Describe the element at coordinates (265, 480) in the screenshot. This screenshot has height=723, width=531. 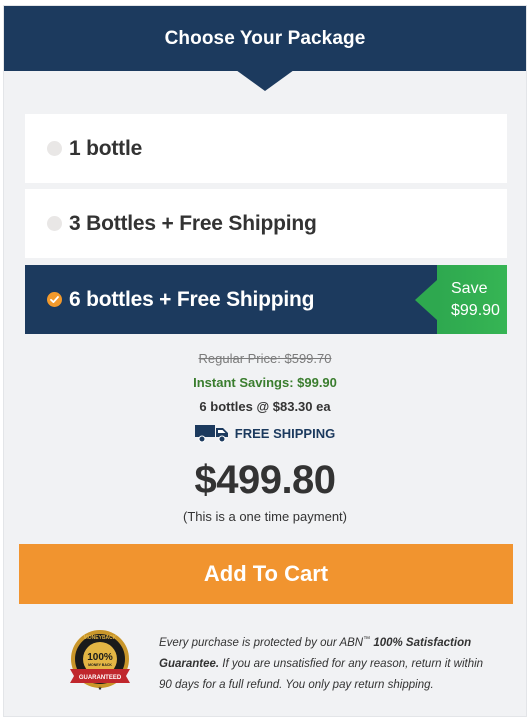
I see `total-price: $499.80` at that location.